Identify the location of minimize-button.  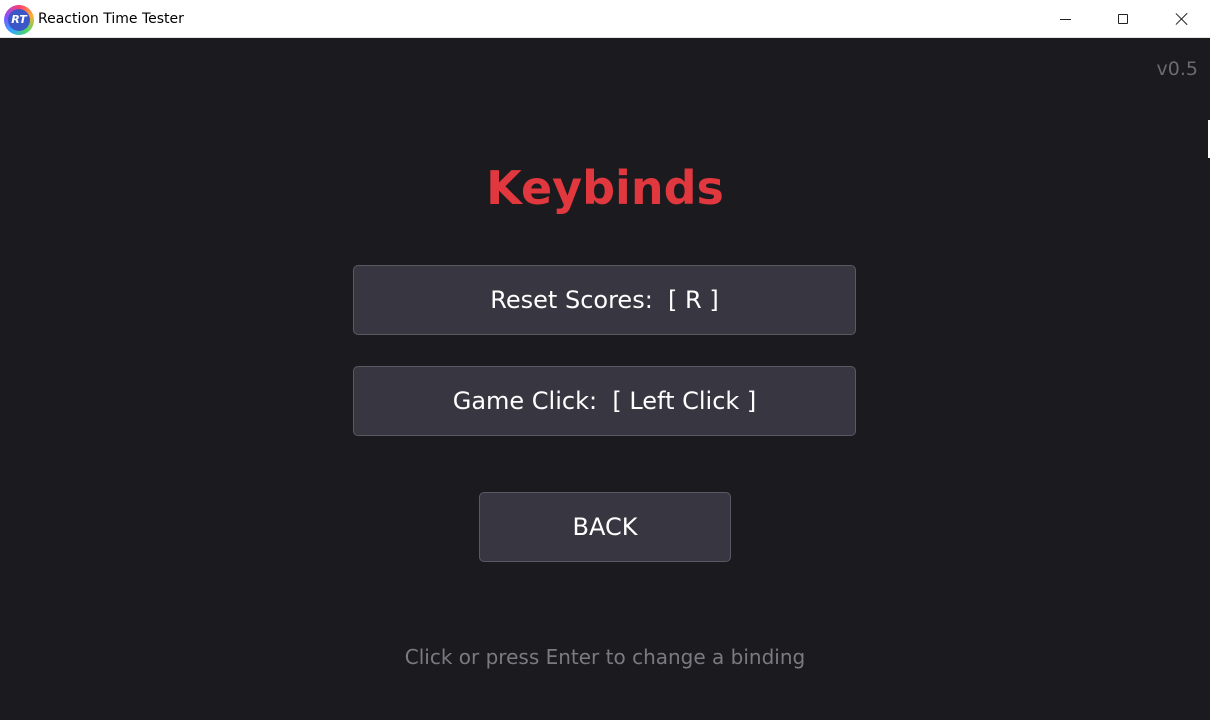
(1065, 19).